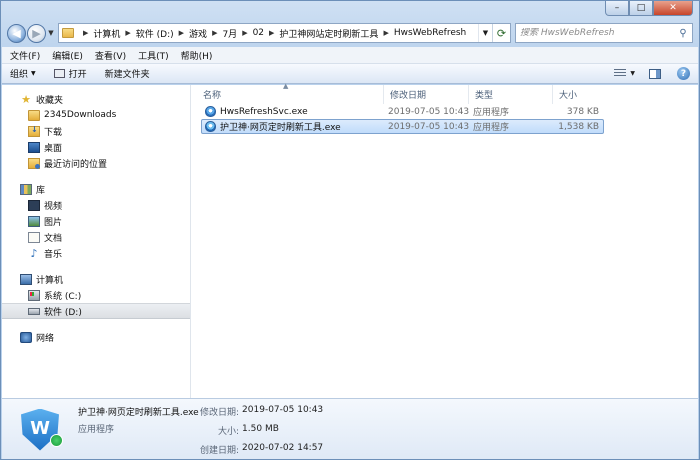 The width and height of the screenshot is (700, 460). I want to click on file-date: 2019-07-05 10:43, so click(429, 111).